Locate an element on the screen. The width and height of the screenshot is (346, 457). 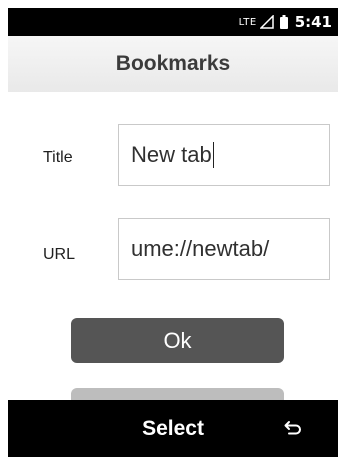
battery-icon is located at coordinates (283, 22).